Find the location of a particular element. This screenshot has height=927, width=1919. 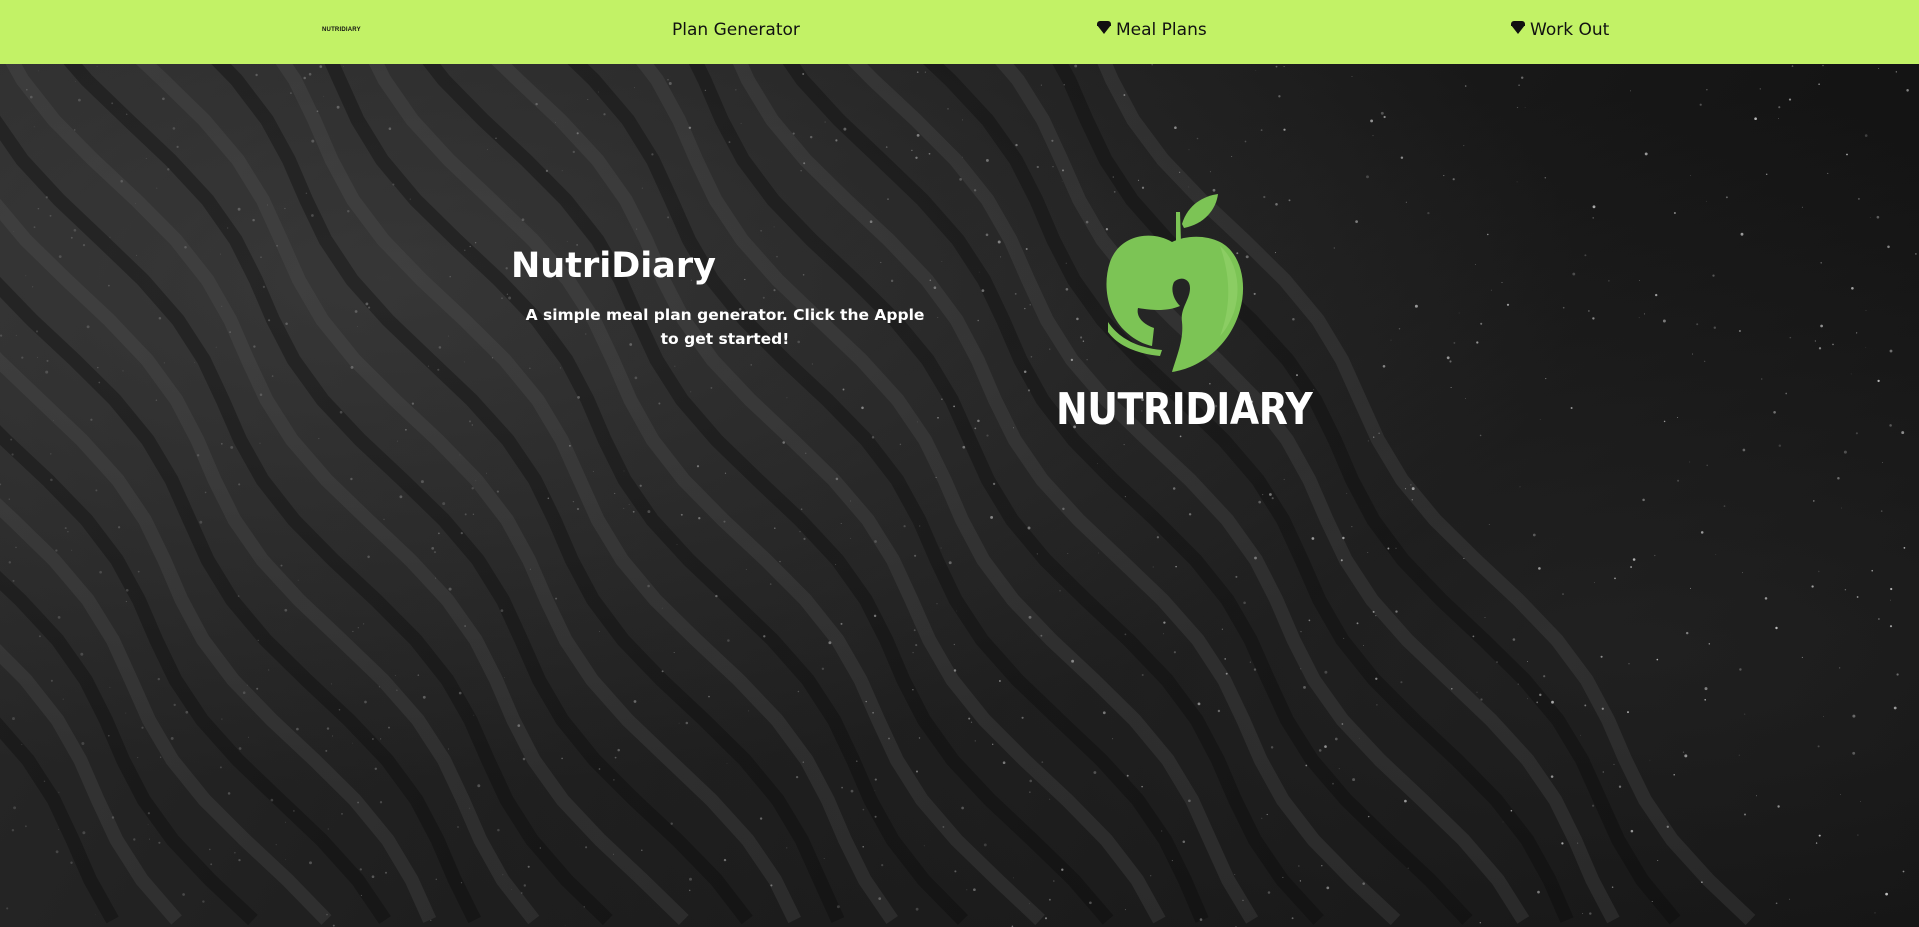

navbar-logo: NUTRIDIARY is located at coordinates (341, 30).